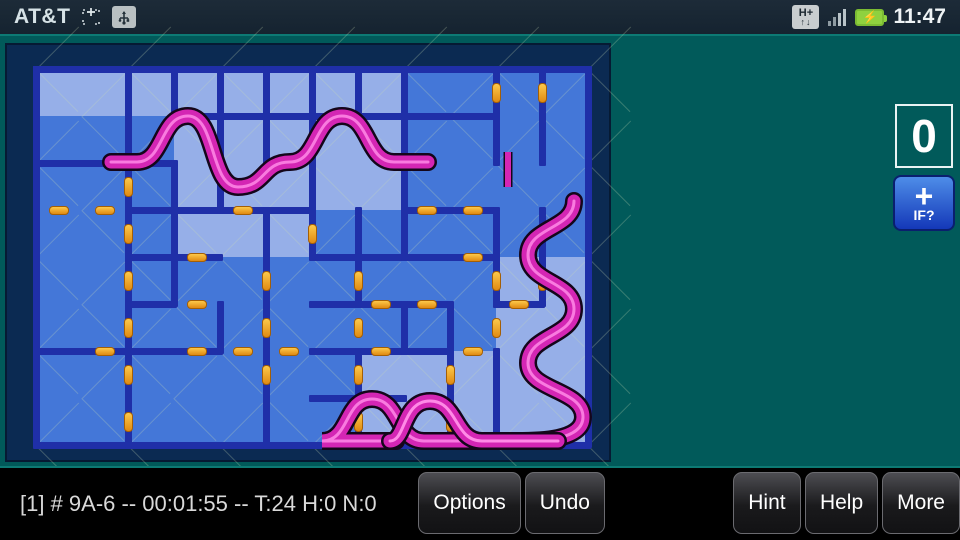  I want to click on signal-bars-icon, so click(837, 17).